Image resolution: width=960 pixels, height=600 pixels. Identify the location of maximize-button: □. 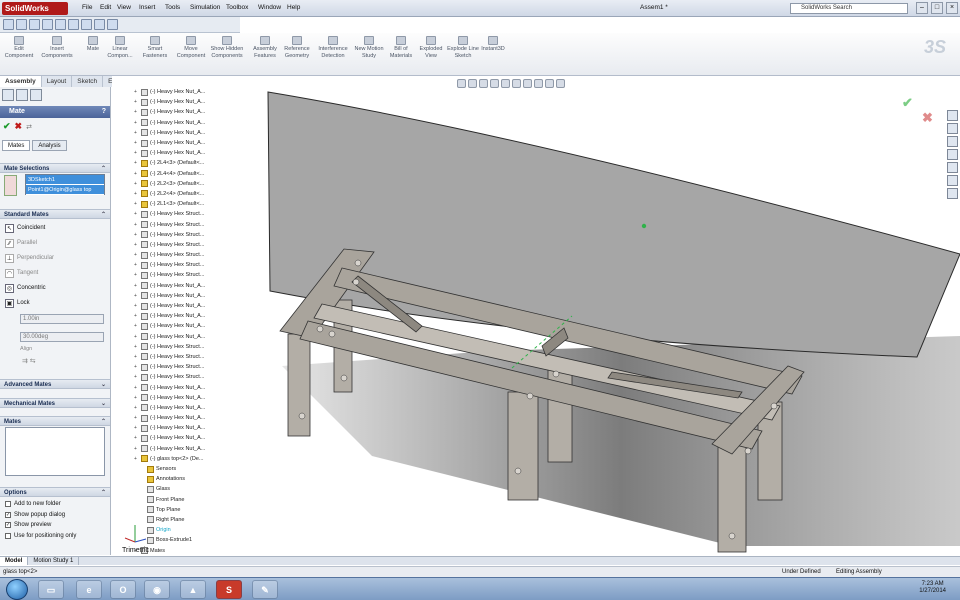
(937, 8).